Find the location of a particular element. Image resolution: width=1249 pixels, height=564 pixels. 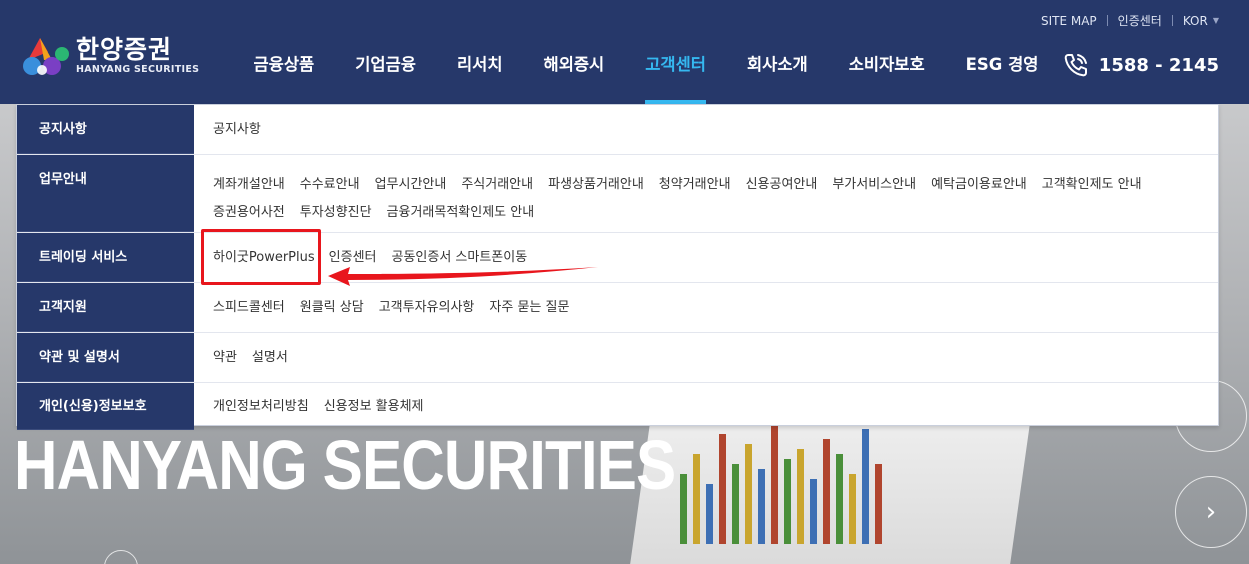

phone-contact: 1588 - 2145 is located at coordinates (1141, 65).